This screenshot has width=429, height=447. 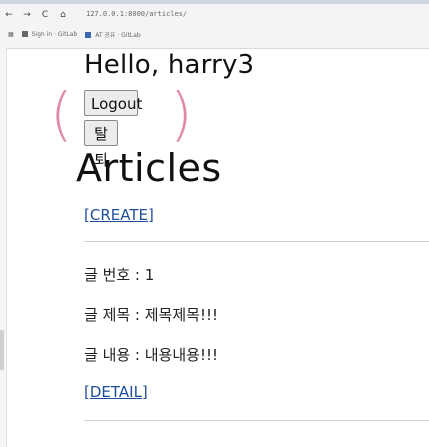 I want to click on article-title: 글 제목 : 제목제목!!!, so click(x=151, y=315).